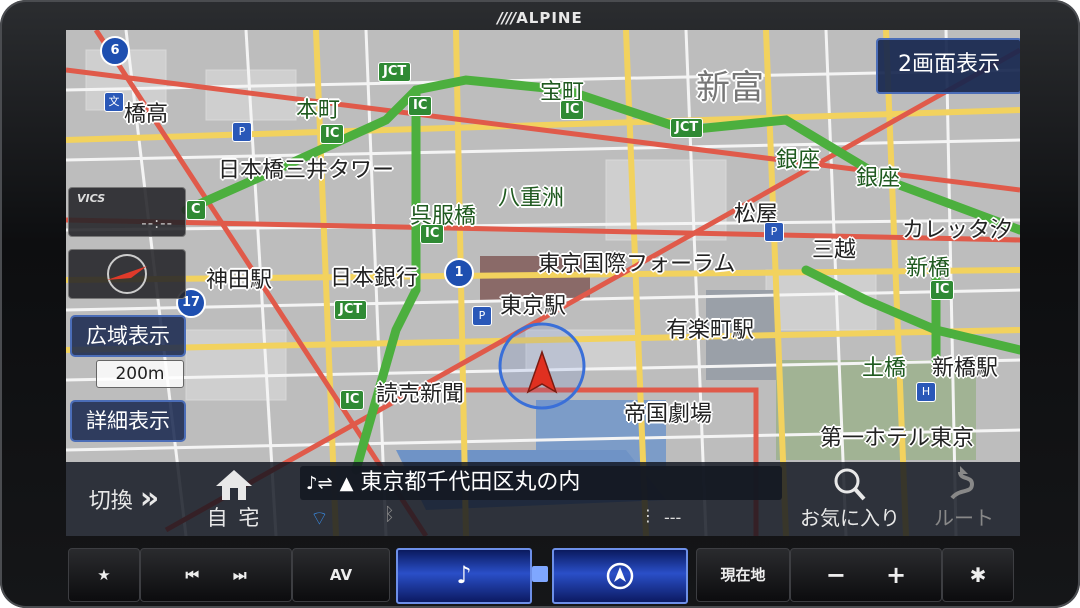 The height and width of the screenshot is (608, 1080). What do you see at coordinates (140, 374) in the screenshot?
I see `scale-indicator: 200m` at bounding box center [140, 374].